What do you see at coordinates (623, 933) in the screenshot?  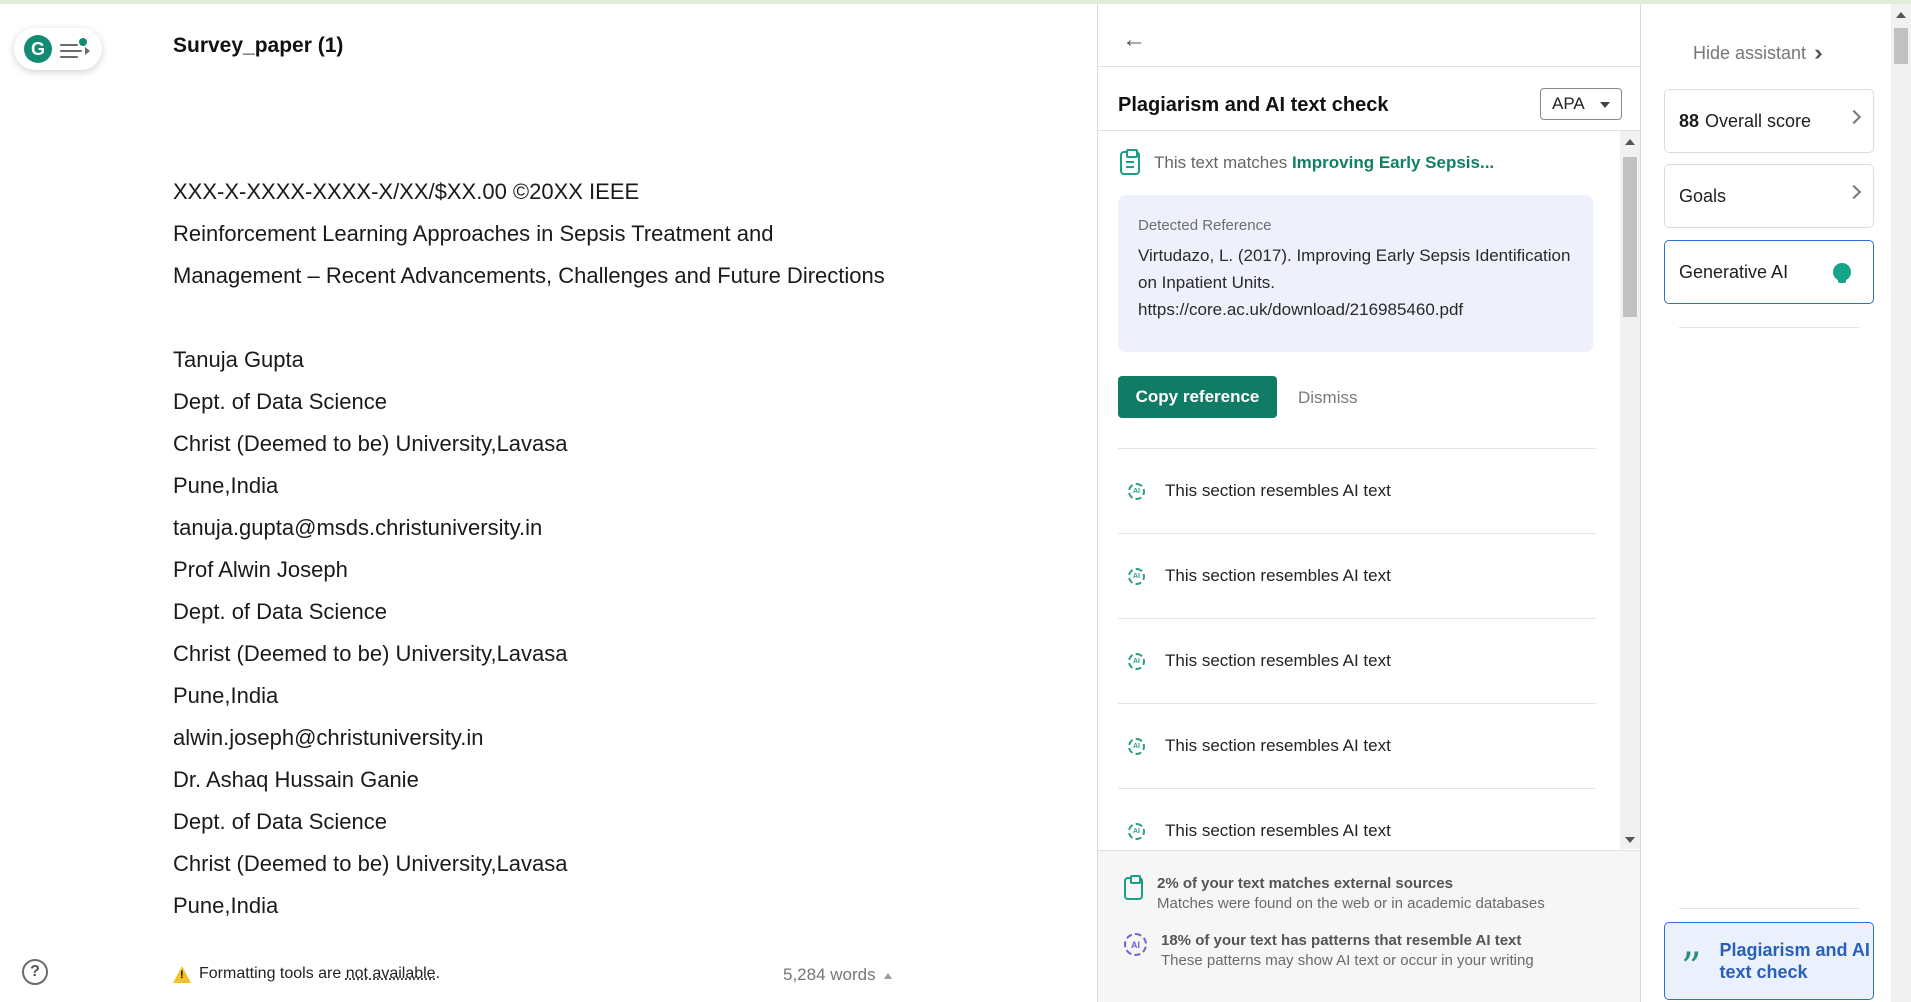 I see `doc-line: ashaq.ganie@mchristuniversity.in` at bounding box center [623, 933].